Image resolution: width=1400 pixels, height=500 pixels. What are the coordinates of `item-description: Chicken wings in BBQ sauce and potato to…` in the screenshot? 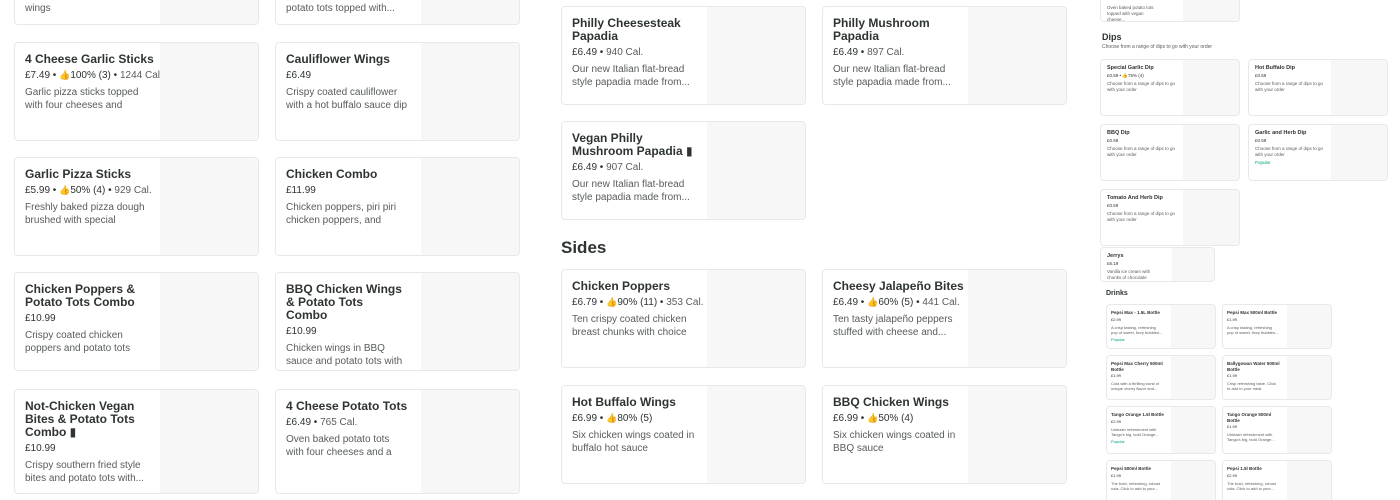 It's located at (344, 355).